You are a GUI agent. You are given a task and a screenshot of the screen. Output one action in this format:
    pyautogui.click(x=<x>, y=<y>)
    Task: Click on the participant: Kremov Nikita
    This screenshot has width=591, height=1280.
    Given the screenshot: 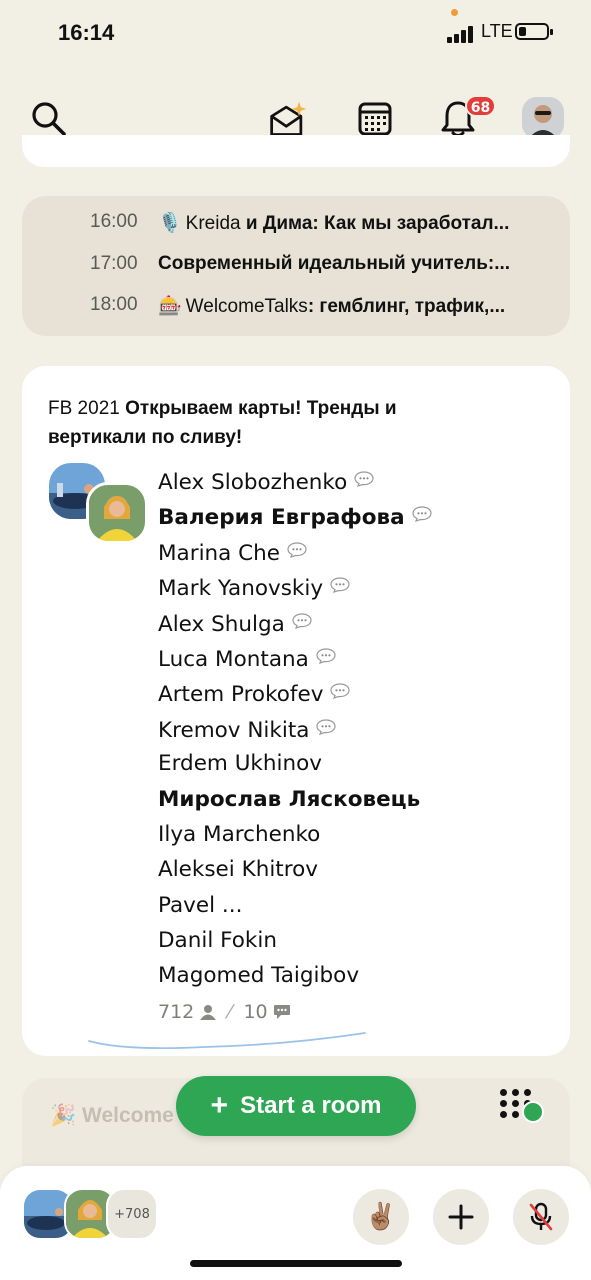 What is the action you would take?
    pyautogui.click(x=358, y=728)
    